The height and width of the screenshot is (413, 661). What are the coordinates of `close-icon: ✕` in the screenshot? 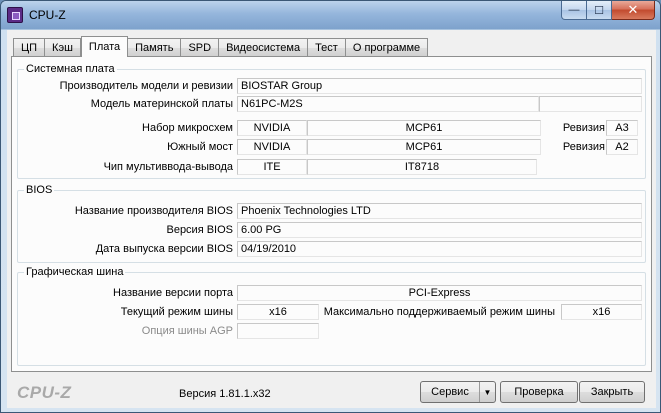 It's located at (633, 9).